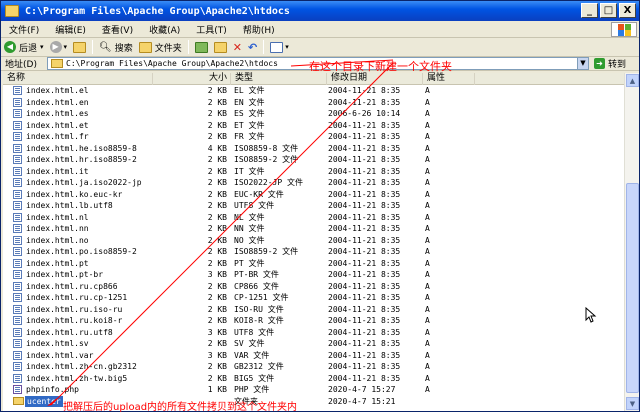  Describe the element at coordinates (78, 79) in the screenshot. I see `column-name: 名称` at that location.